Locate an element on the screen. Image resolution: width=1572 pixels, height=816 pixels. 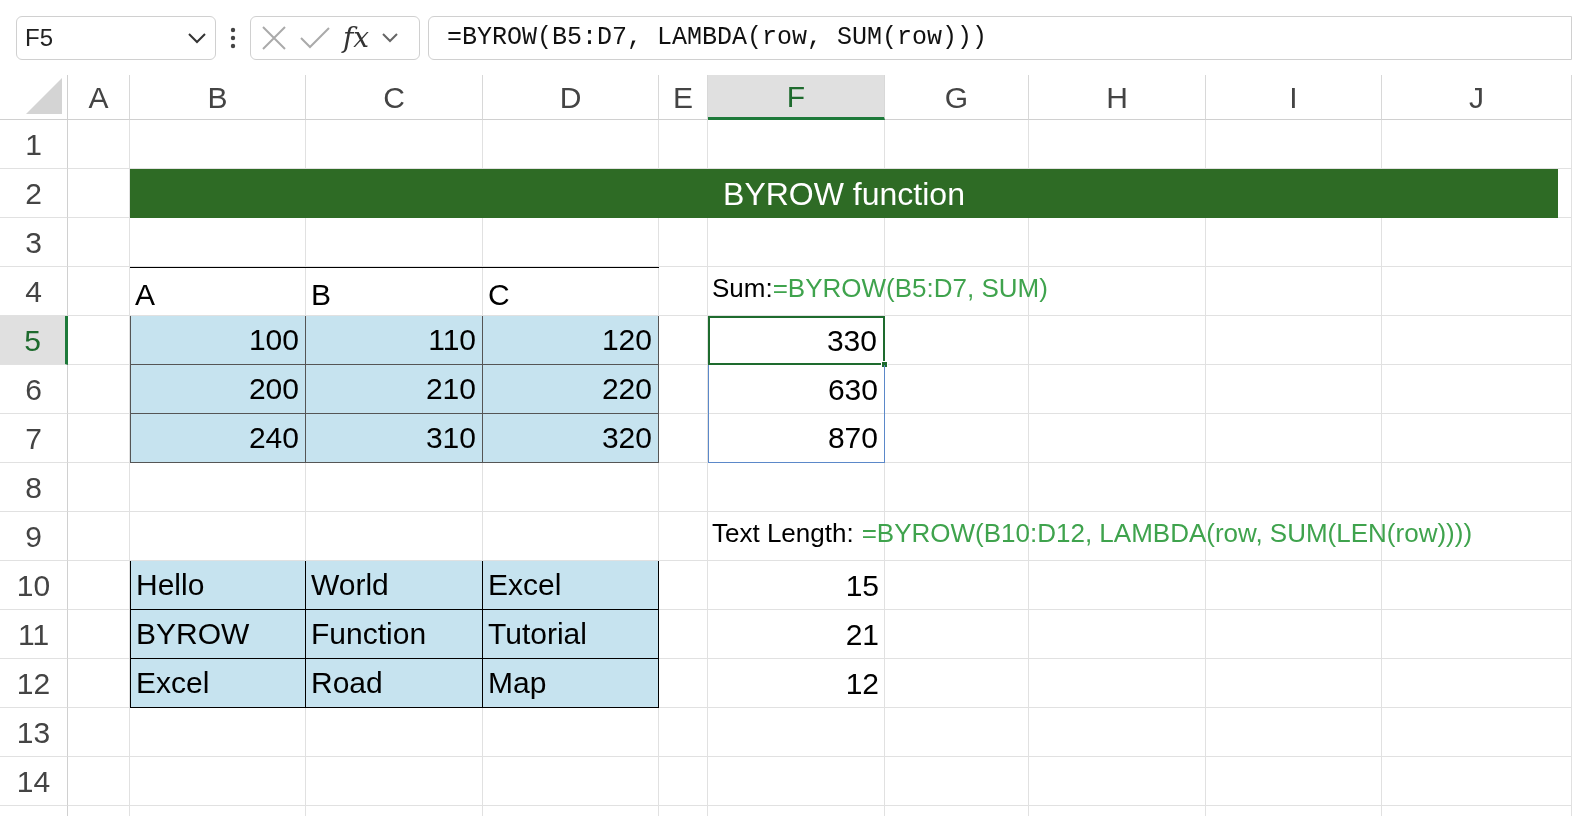
row-header: 12 is located at coordinates (34, 683).